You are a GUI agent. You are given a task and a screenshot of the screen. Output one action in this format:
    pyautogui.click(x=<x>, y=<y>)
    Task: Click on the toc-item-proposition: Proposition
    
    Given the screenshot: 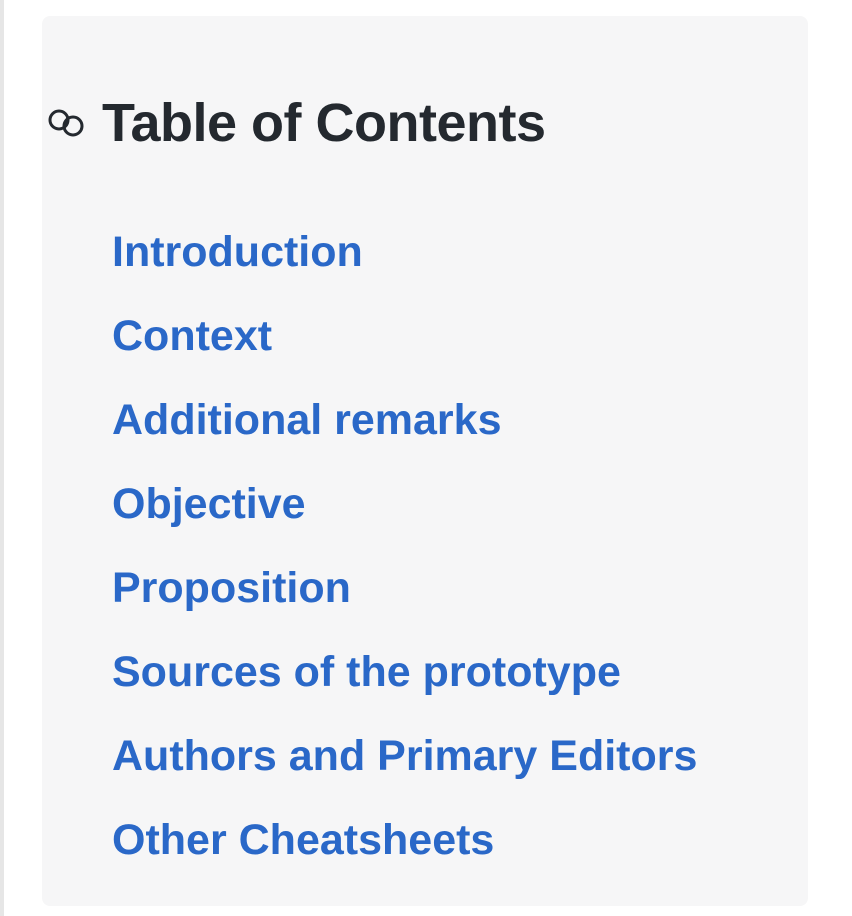 What is the action you would take?
    pyautogui.click(x=404, y=588)
    